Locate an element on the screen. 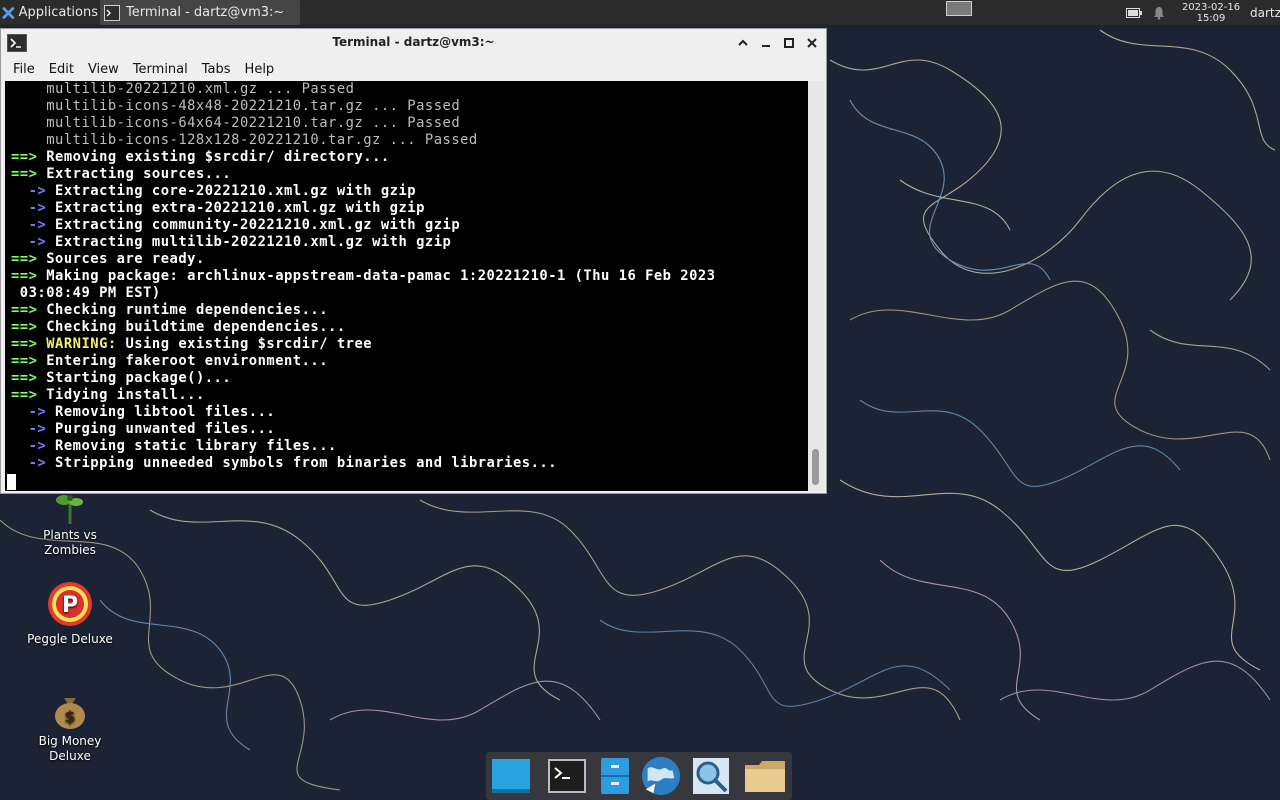  maximize-button is located at coordinates (789, 43).